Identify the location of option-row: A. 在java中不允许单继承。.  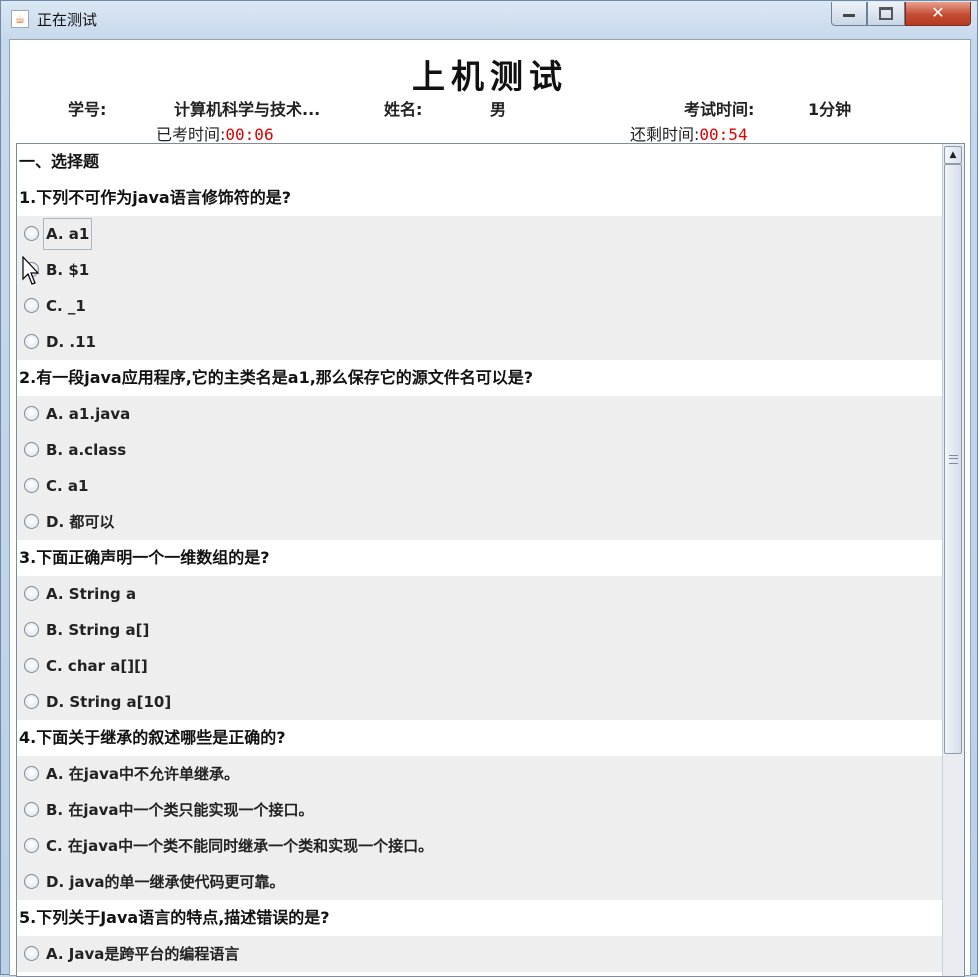
(480, 774).